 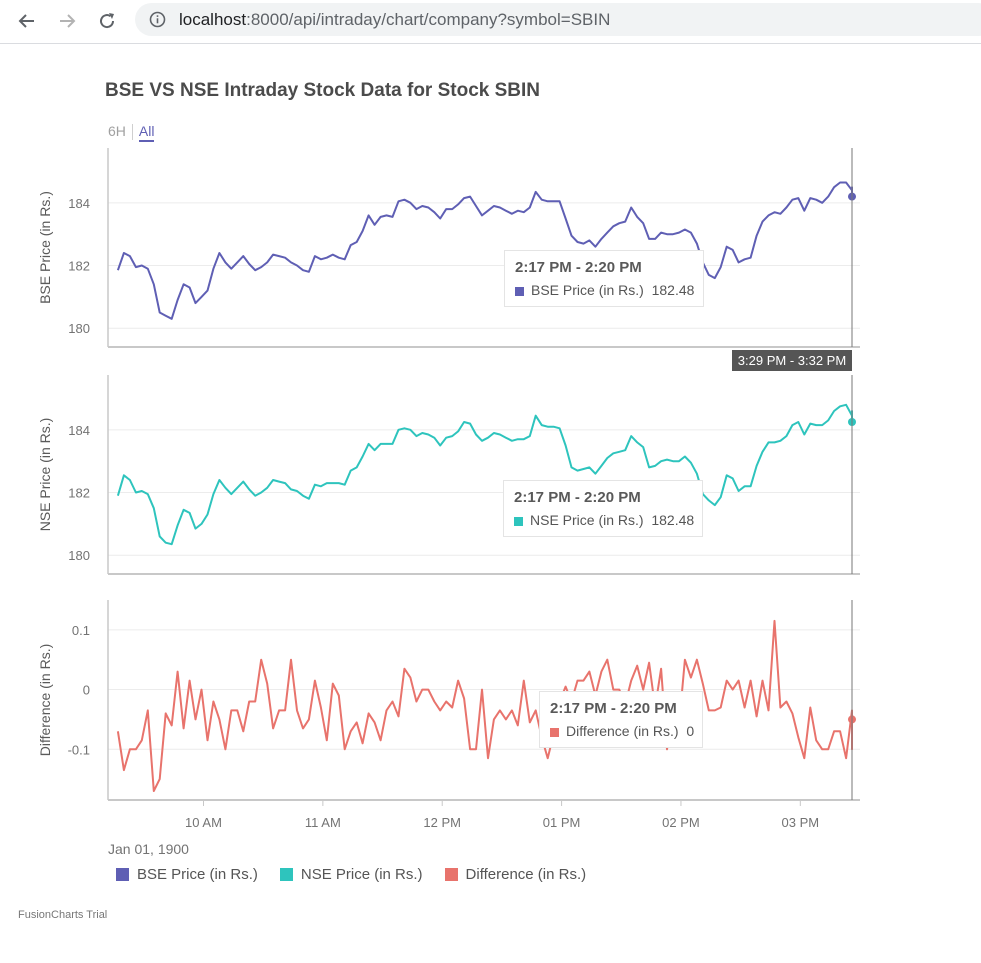 I want to click on y-tick-label: 0, so click(x=86, y=690).